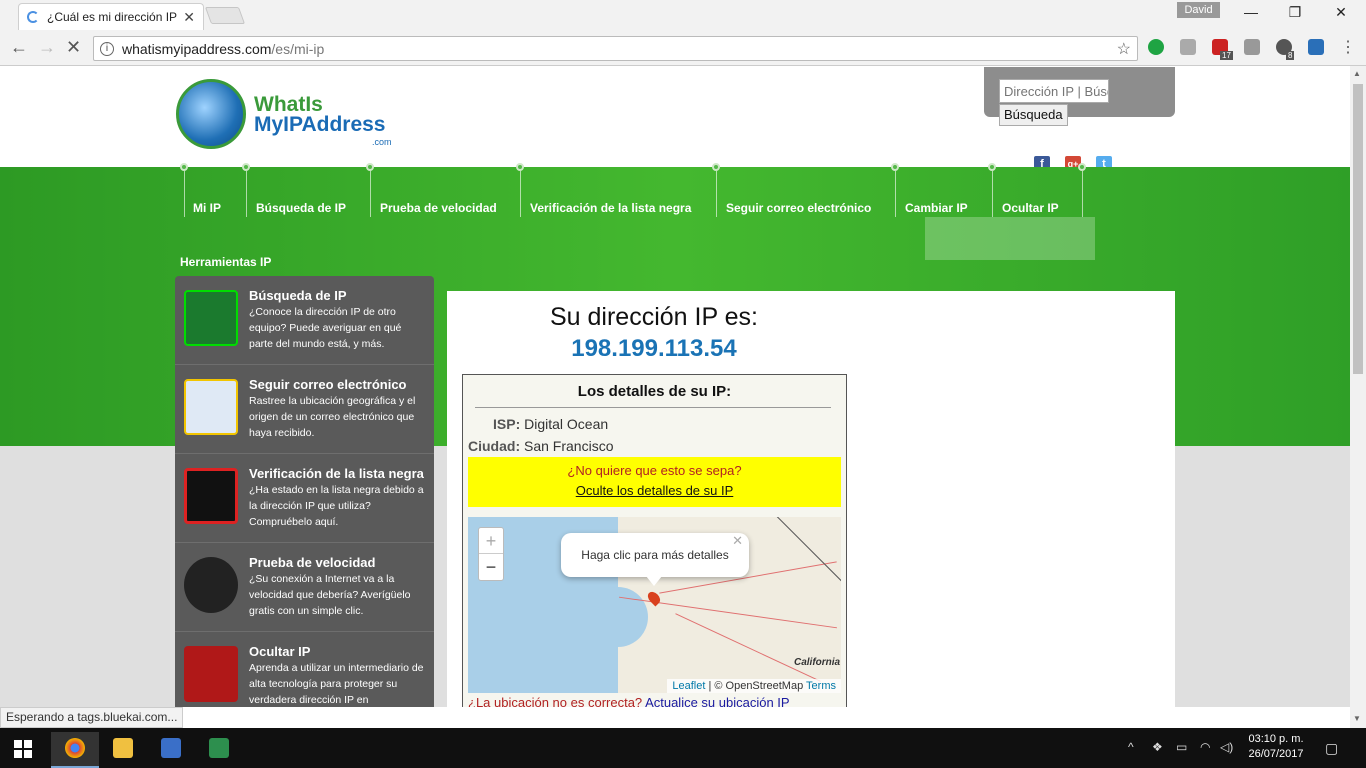  Describe the element at coordinates (1198, 10) in the screenshot. I see `profile-button: David` at that location.